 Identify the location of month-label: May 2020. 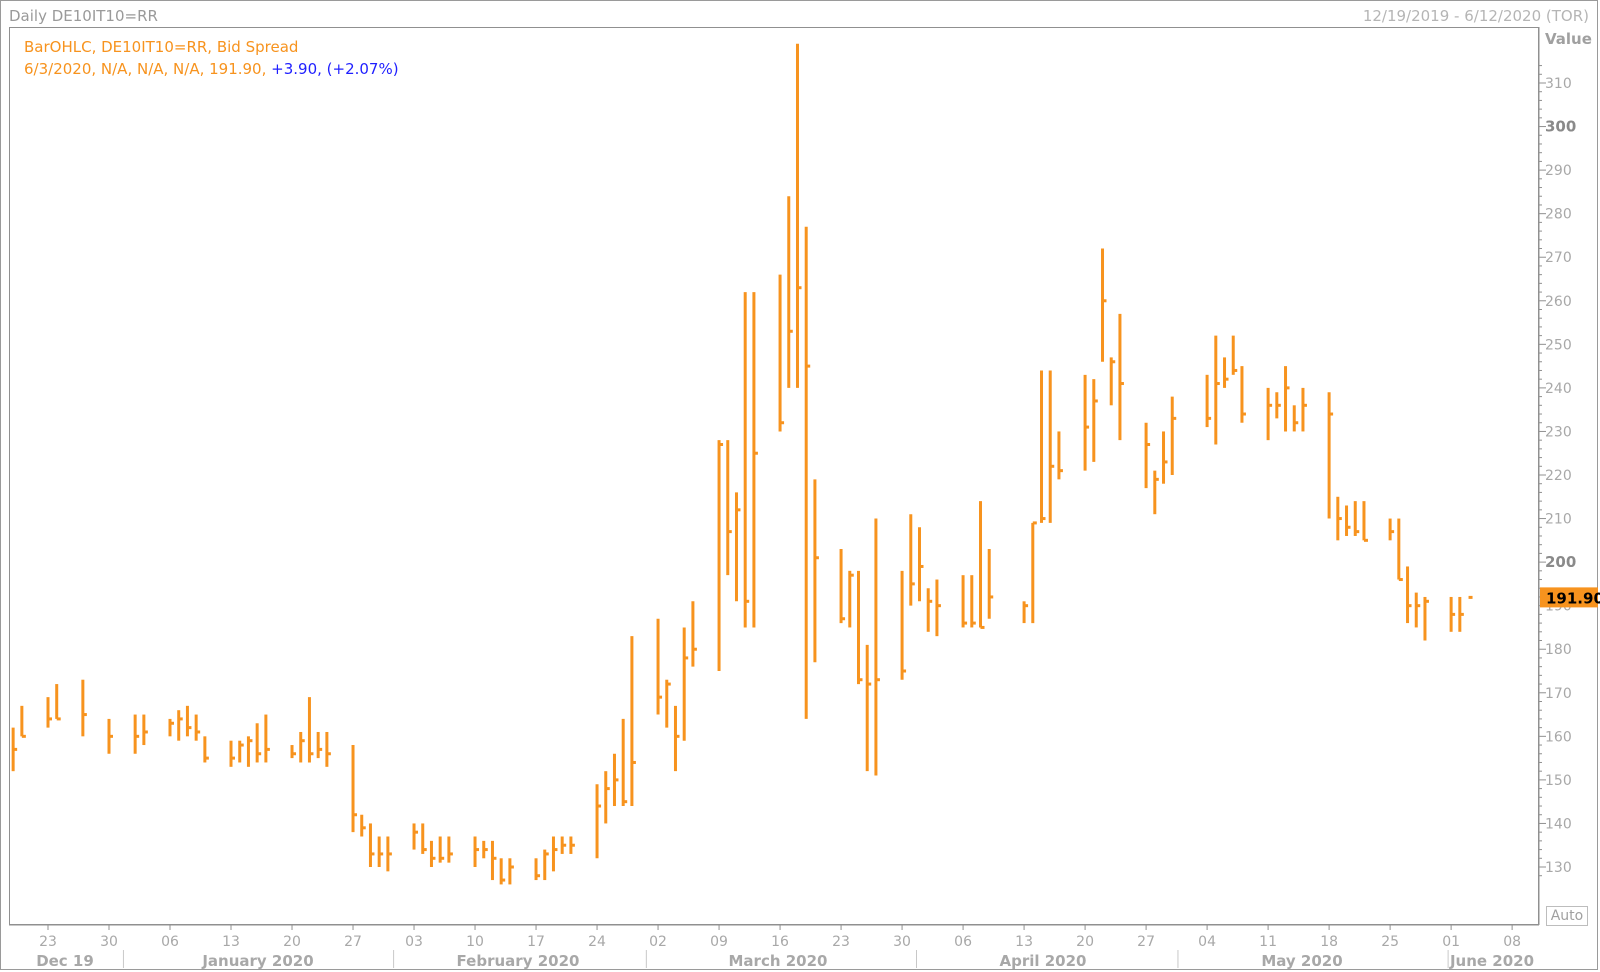
(1301, 961).